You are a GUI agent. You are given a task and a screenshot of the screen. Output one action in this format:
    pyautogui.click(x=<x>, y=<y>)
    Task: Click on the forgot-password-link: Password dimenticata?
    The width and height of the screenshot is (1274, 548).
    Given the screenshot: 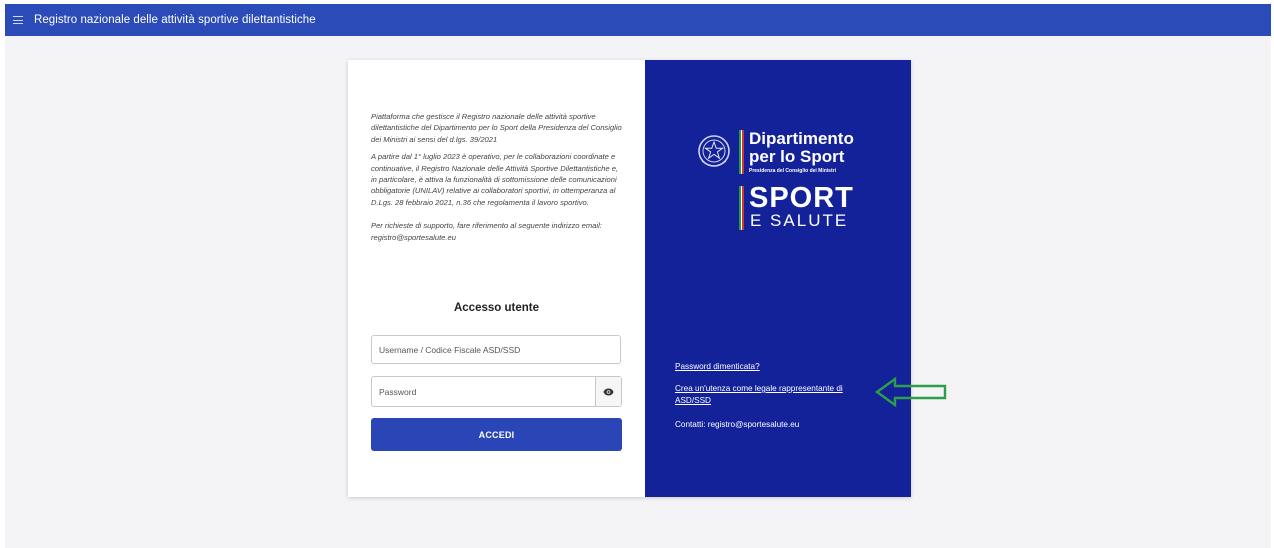 What is the action you would take?
    pyautogui.click(x=717, y=367)
    